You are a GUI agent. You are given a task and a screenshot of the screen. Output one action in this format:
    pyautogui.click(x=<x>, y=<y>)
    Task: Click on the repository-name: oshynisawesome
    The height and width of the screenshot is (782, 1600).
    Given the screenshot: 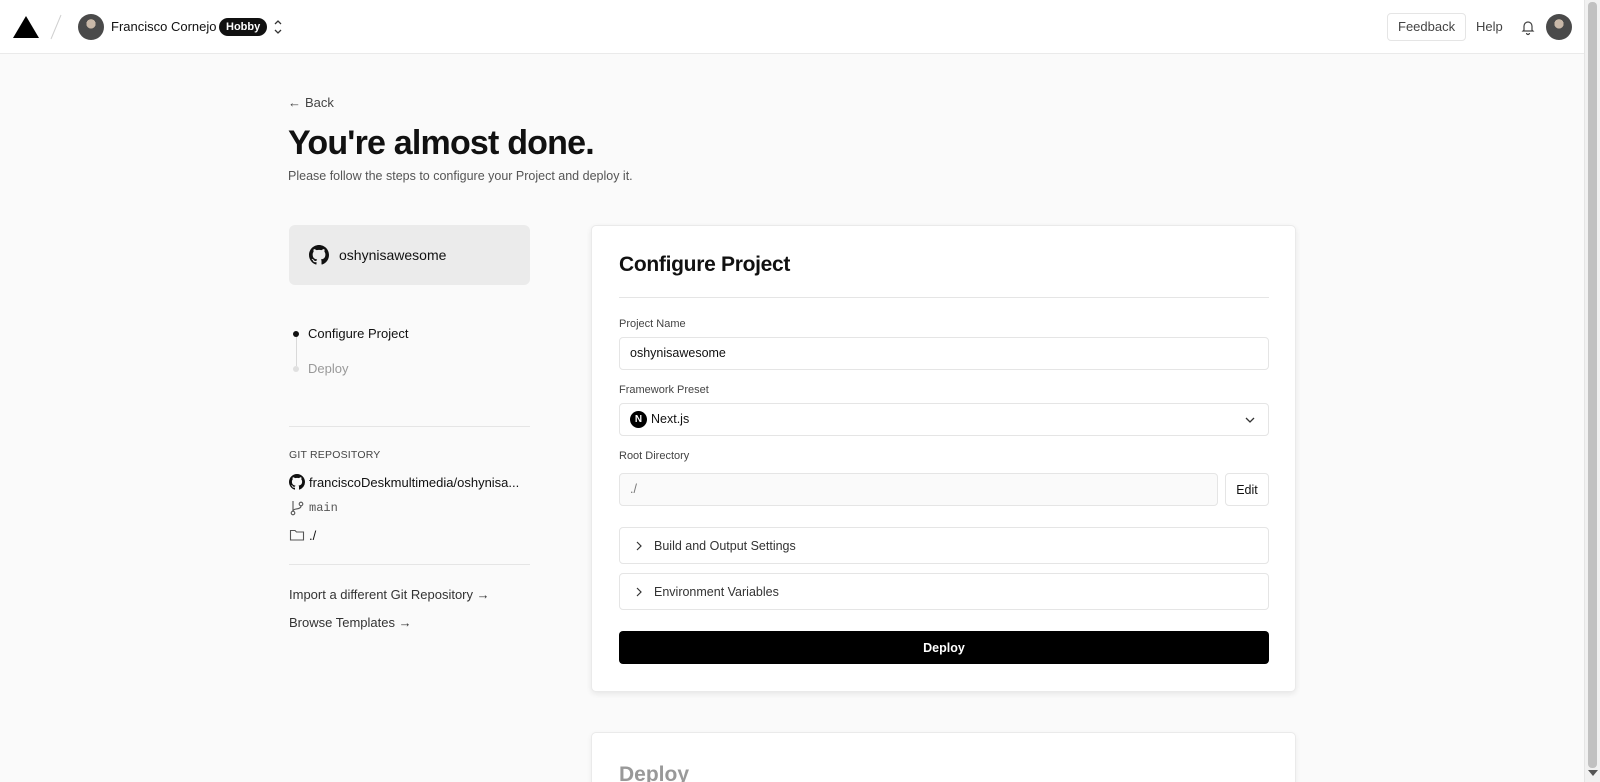 What is the action you would take?
    pyautogui.click(x=393, y=255)
    